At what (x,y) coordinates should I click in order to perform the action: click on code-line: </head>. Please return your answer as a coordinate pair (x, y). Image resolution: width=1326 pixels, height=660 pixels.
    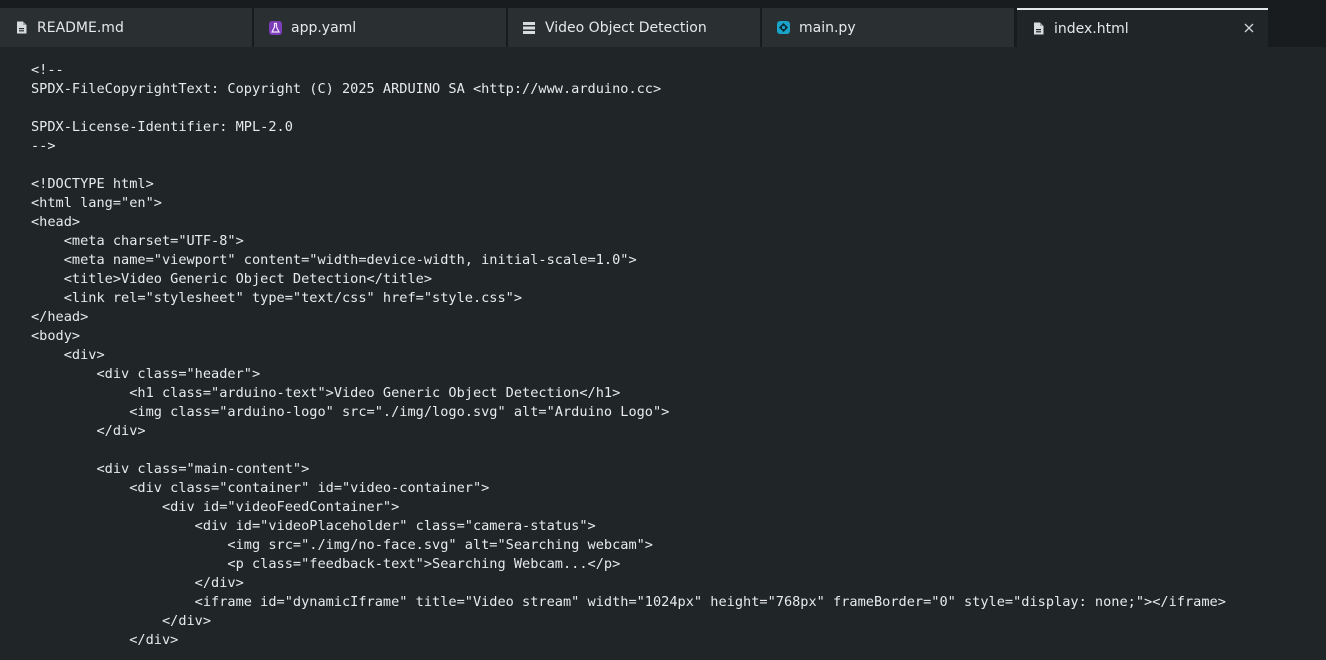
    Looking at the image, I should click on (60, 317).